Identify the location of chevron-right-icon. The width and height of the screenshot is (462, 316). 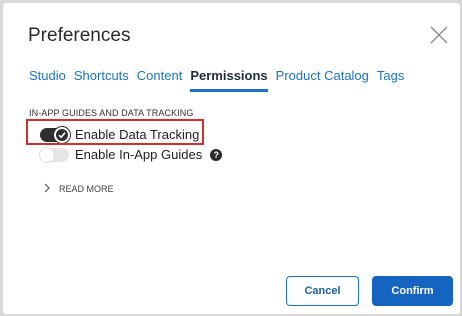
(47, 189).